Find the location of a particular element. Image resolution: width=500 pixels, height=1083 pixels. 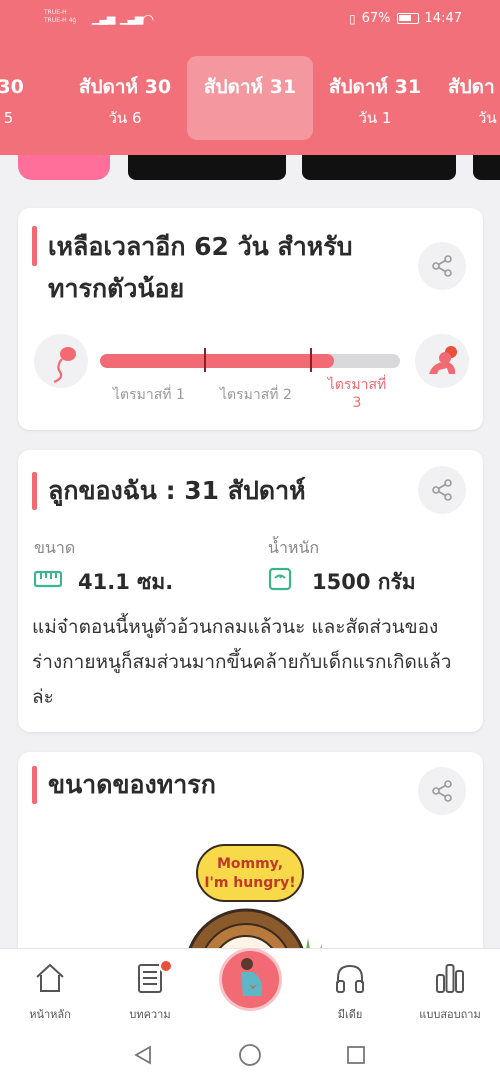

scale-icon is located at coordinates (280, 579).